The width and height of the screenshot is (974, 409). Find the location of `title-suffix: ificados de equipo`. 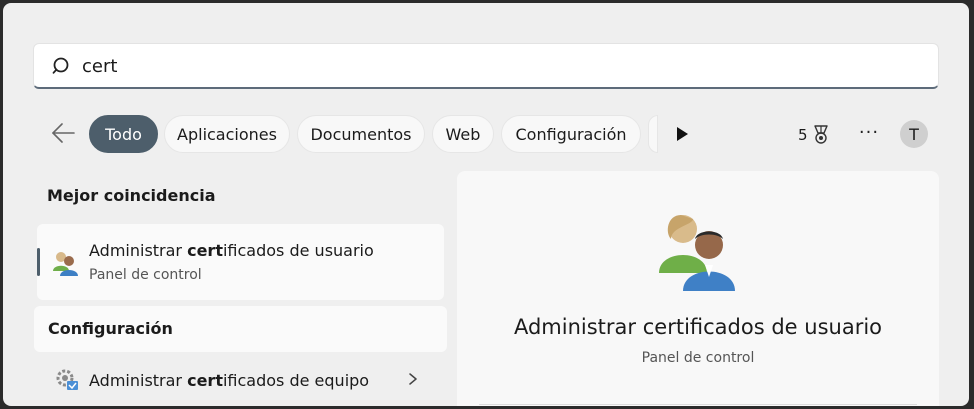

title-suffix: ificados de equipo is located at coordinates (296, 380).